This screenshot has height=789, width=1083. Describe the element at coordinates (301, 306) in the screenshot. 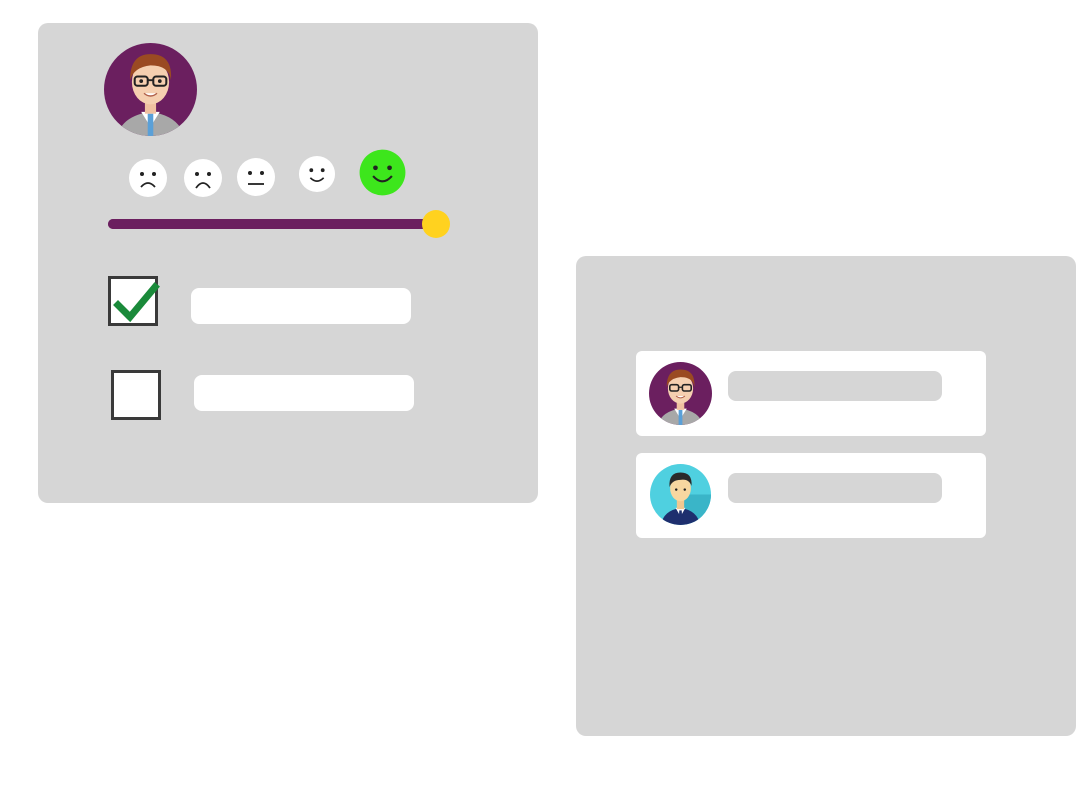

I see `option-1-field` at that location.